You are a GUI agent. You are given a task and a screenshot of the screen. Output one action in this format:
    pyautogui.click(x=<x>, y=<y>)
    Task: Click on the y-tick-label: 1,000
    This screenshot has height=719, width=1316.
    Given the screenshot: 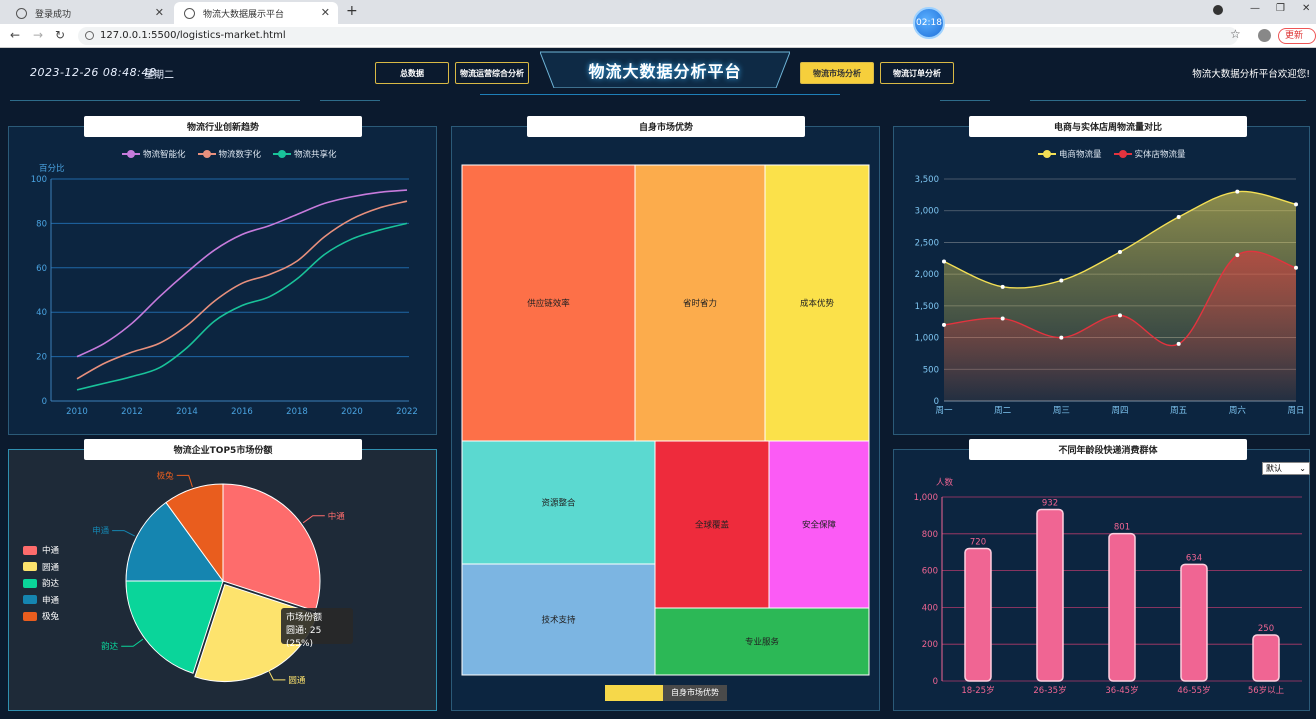 What is the action you would take?
    pyautogui.click(x=926, y=498)
    